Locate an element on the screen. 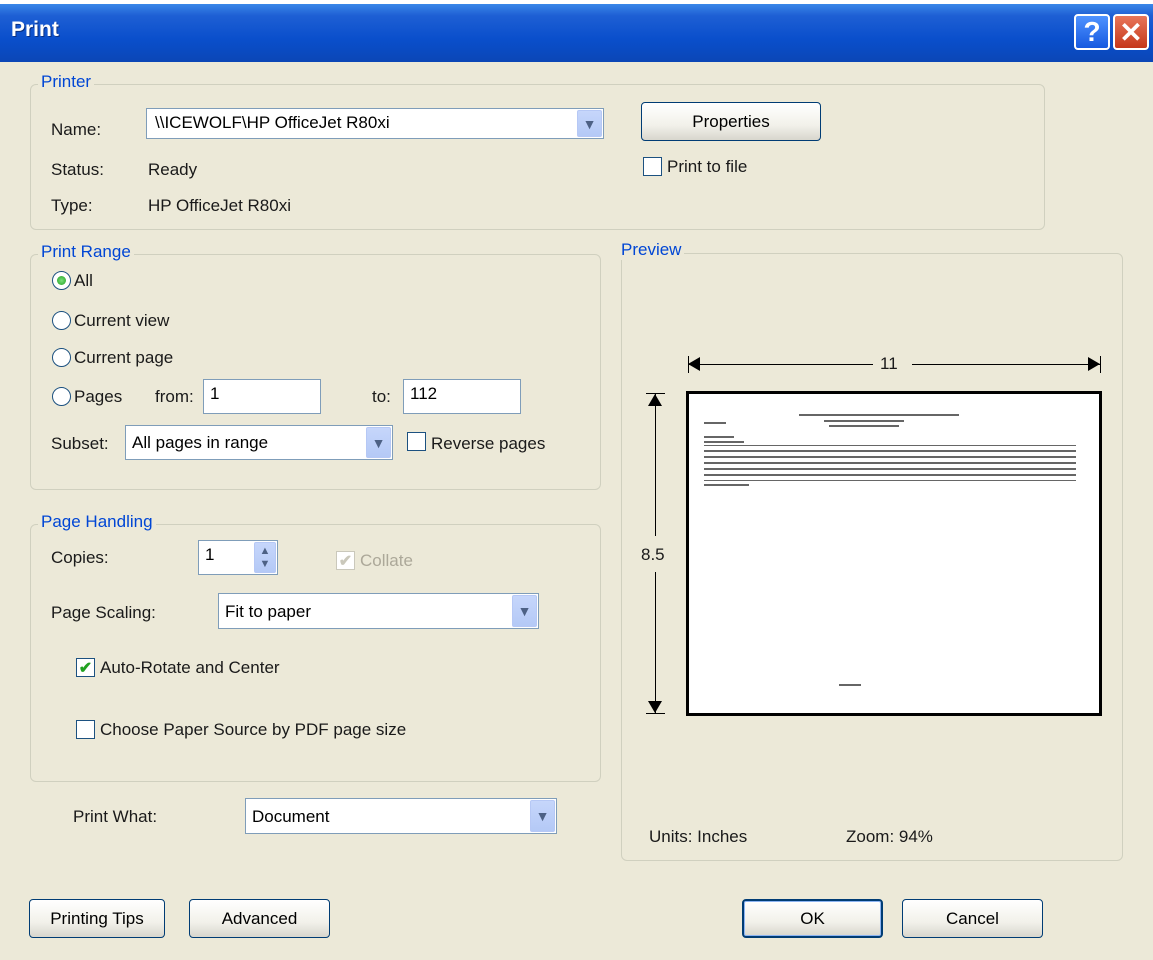 The width and height of the screenshot is (1153, 960). height-dimension-label: 8.5 is located at coordinates (653, 554).